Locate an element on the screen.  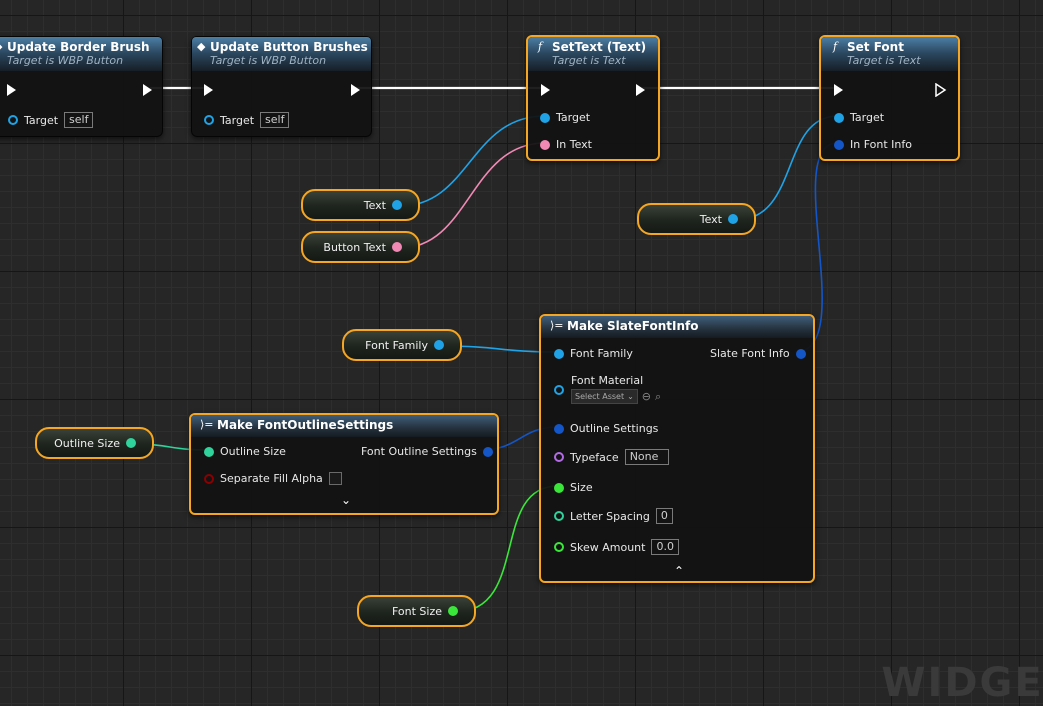
button-text-wire is located at coordinates (472, 195).